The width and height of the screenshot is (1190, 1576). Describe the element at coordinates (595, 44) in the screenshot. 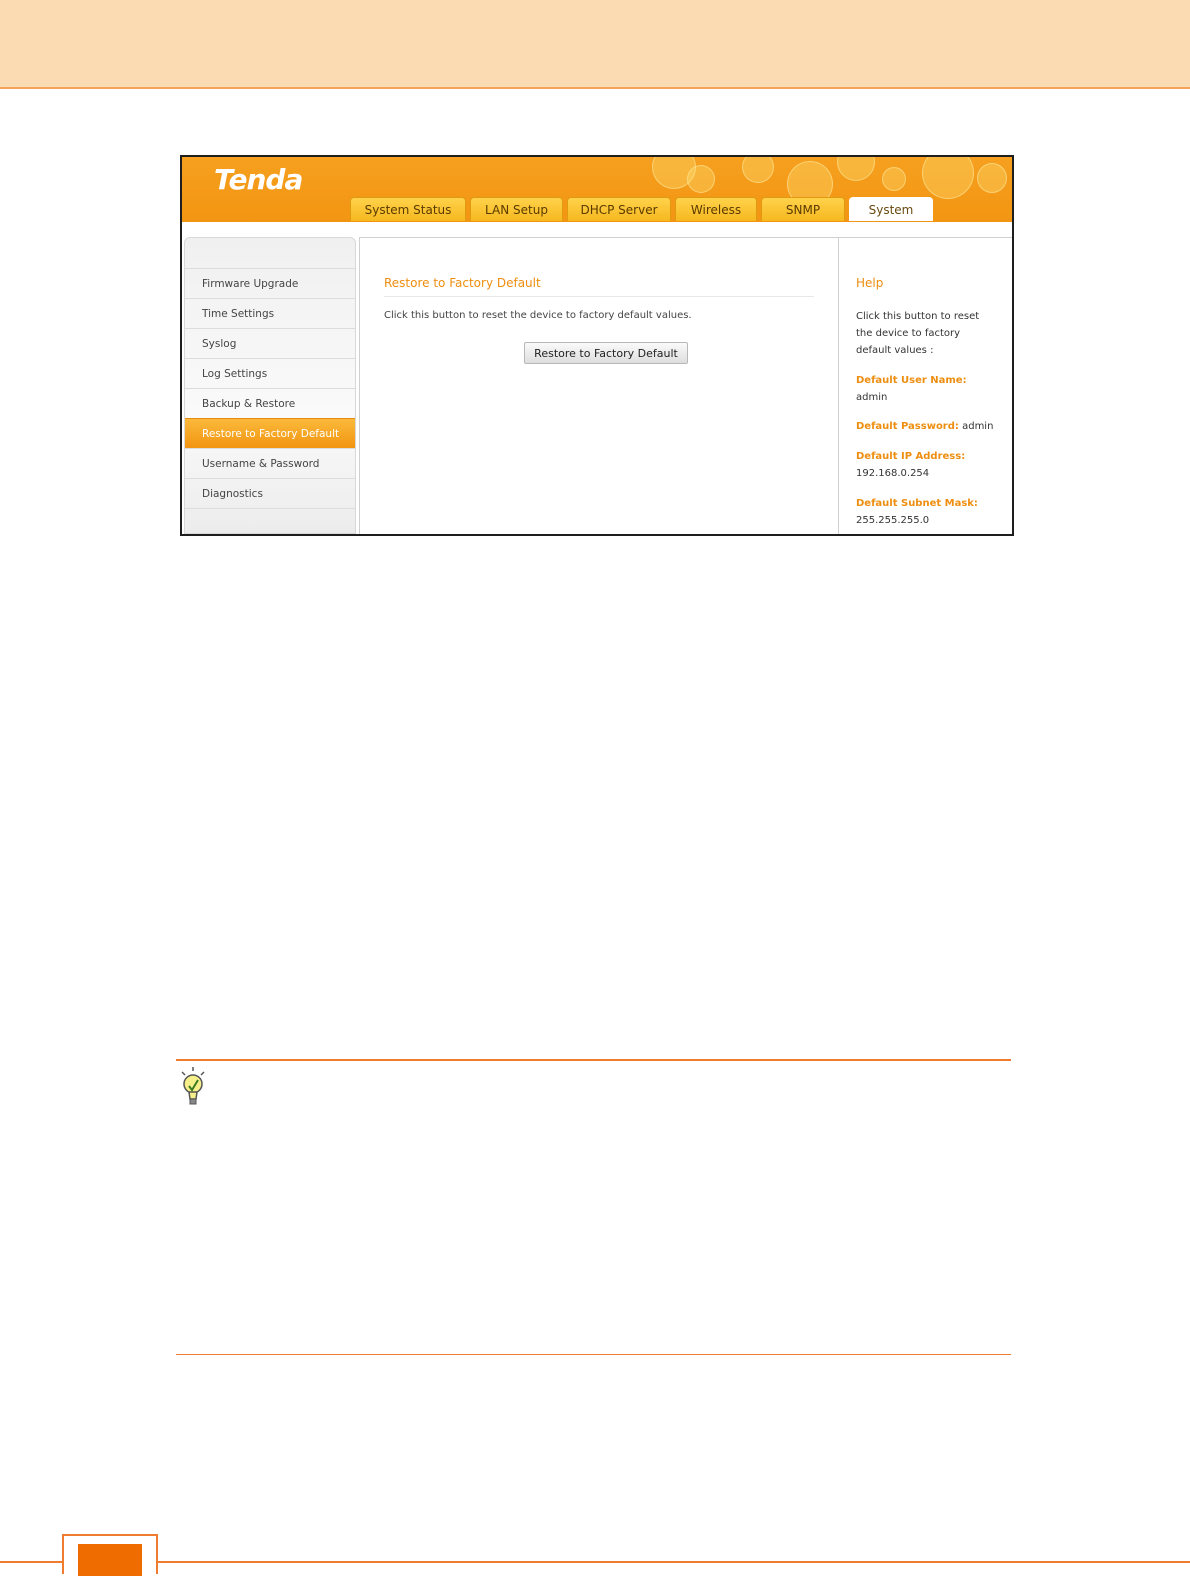

I see `document-page-header` at that location.